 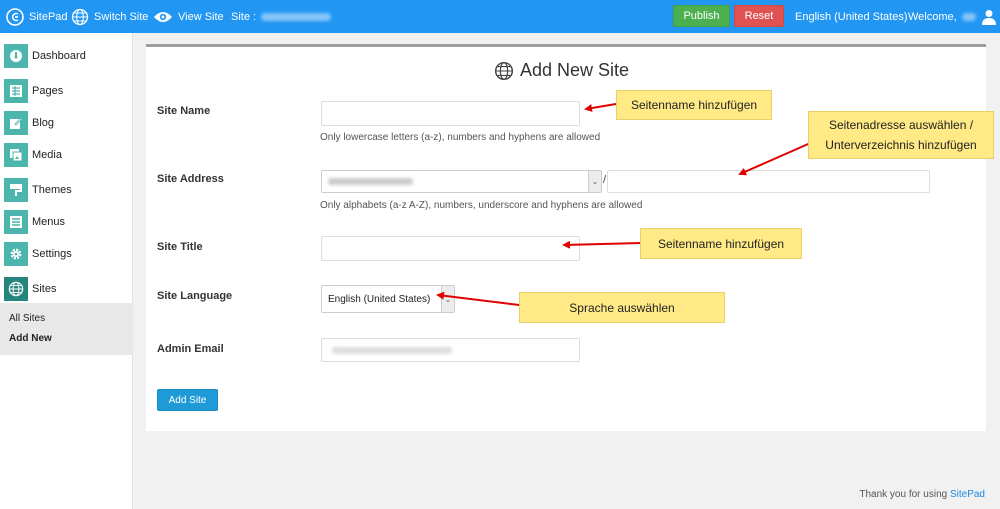 I want to click on arrow-site-title, so click(x=601, y=244).